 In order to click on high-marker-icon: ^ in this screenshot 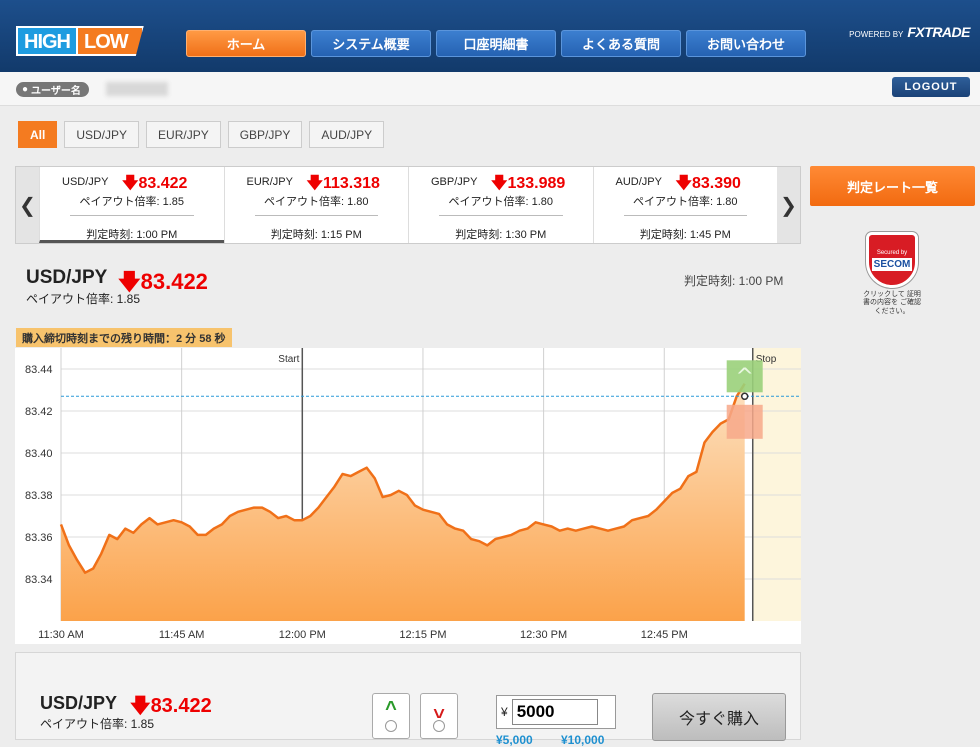, I will do `click(744, 376)`.